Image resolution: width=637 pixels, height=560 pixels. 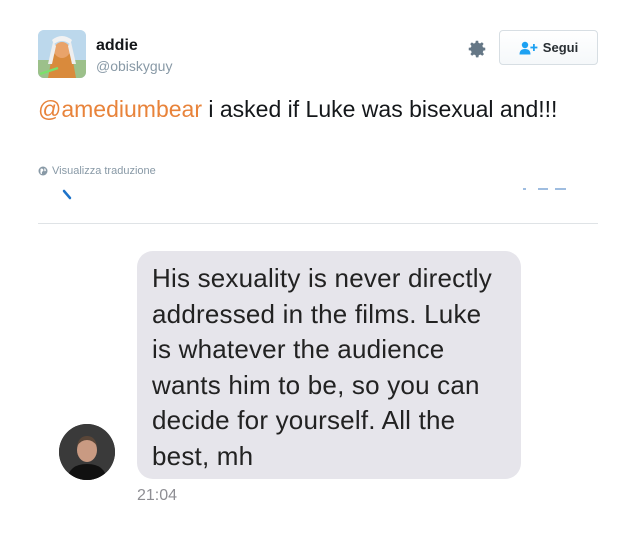 What do you see at coordinates (560, 47) in the screenshot?
I see `follow-label: Segui` at bounding box center [560, 47].